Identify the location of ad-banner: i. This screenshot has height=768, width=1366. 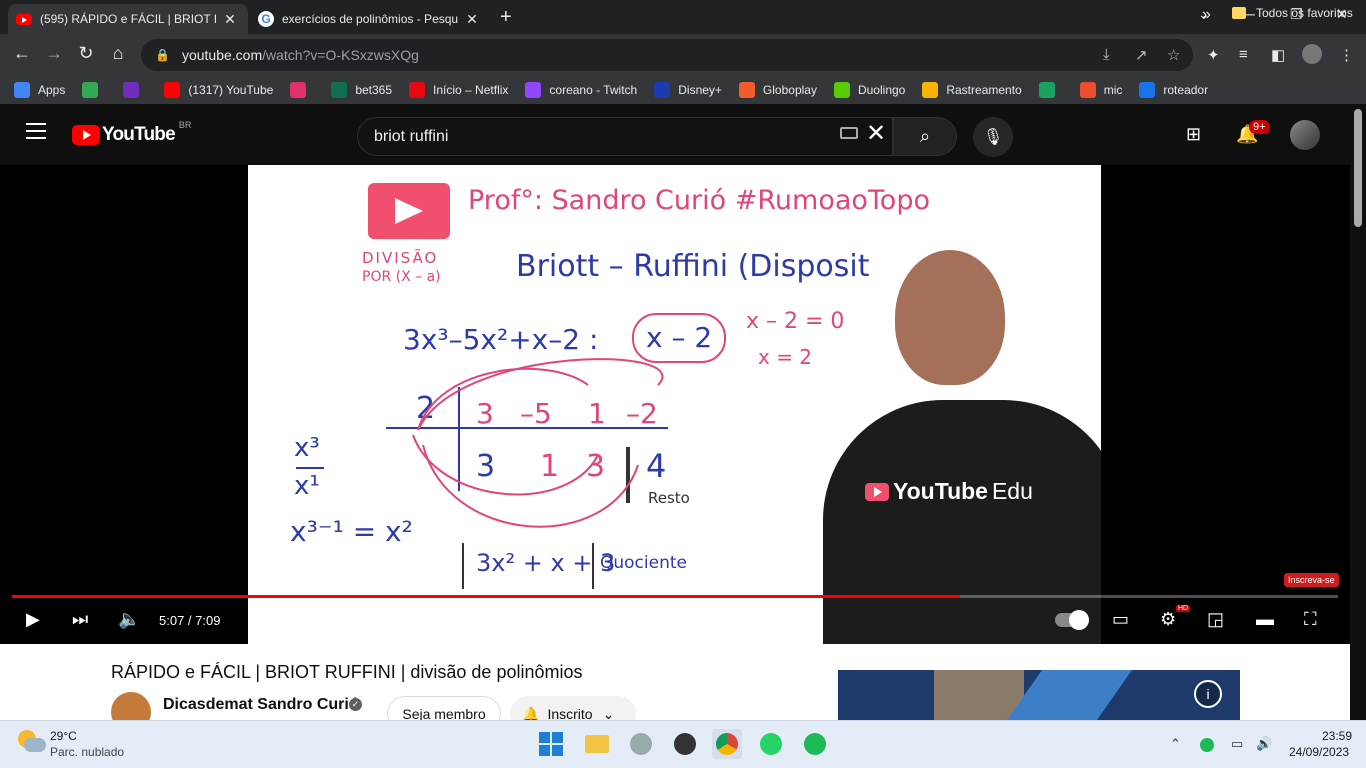
(1039, 695).